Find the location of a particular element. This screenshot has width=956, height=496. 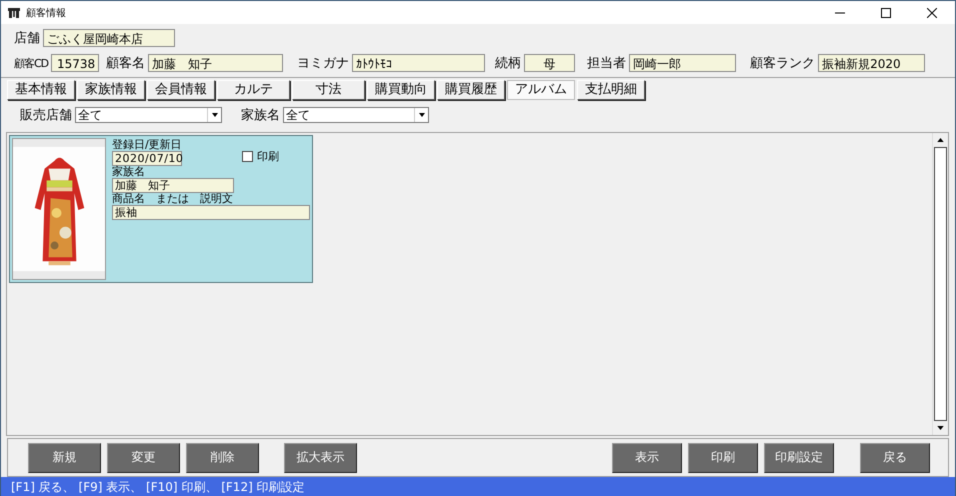

field-label: 家族名 is located at coordinates (129, 172).